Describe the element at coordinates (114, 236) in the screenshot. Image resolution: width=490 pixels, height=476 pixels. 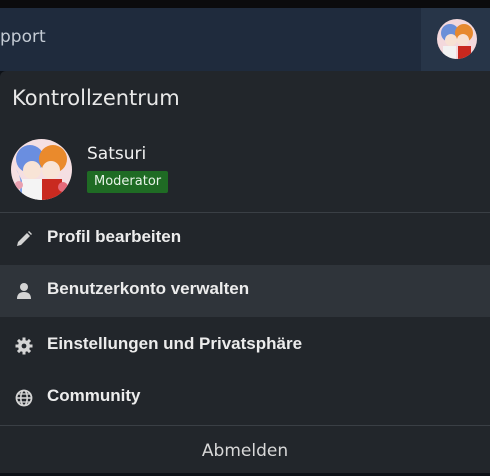
I see `menu-item-label: Profil bearbeiten` at that location.